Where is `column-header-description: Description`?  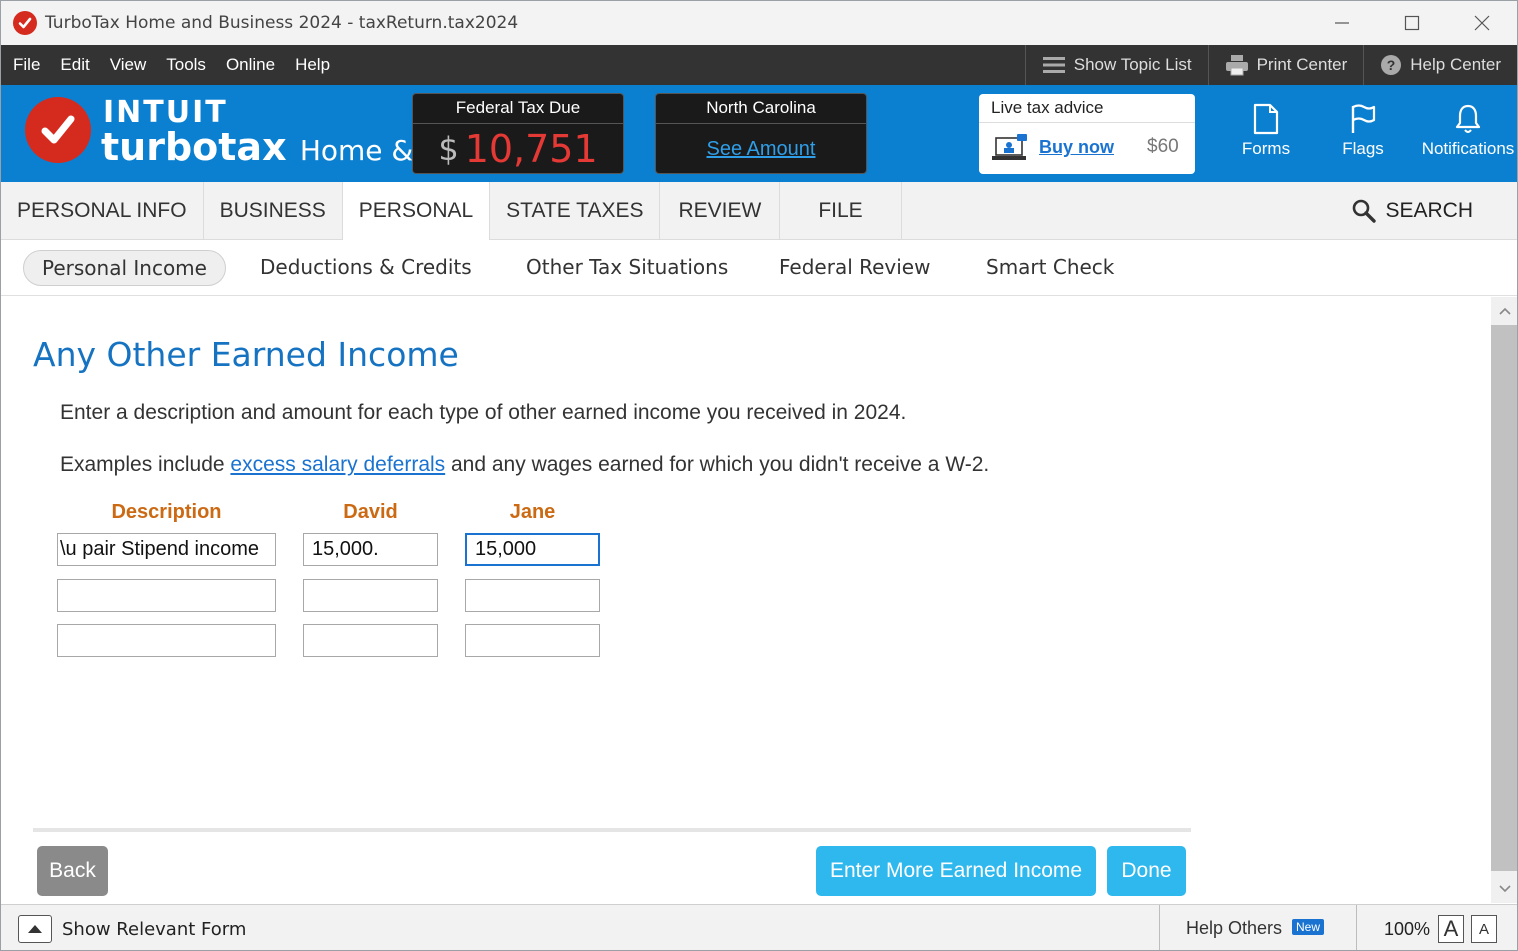 column-header-description: Description is located at coordinates (166, 512).